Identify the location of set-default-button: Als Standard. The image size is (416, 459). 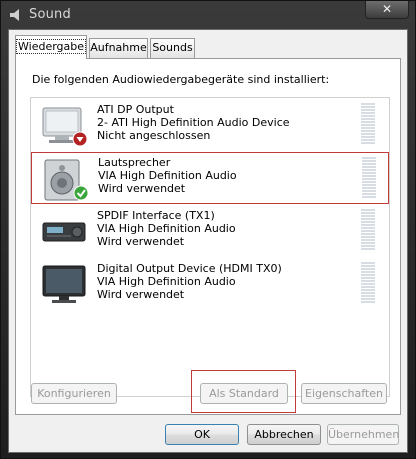
(244, 393).